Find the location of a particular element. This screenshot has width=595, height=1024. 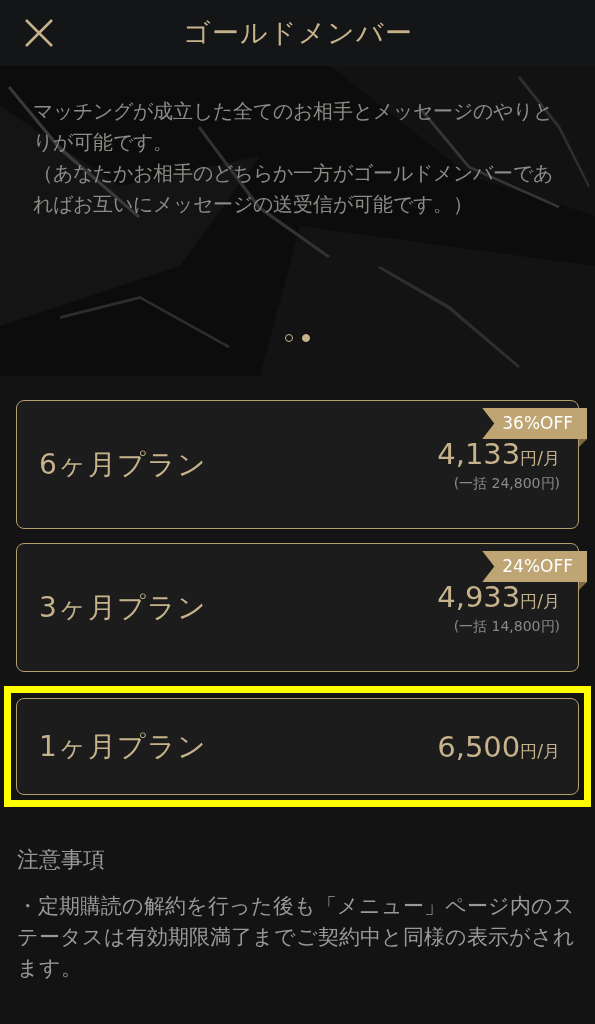

plan-price: 4,933 is located at coordinates (479, 596).